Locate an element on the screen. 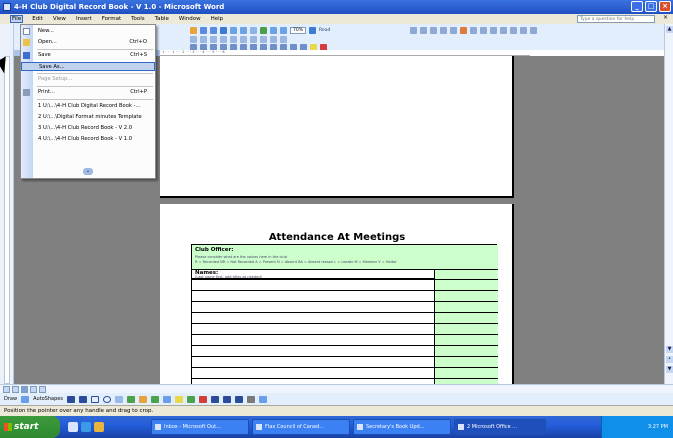 Image resolution: width=673 pixels, height=438 pixels. less-contrast-icon is located at coordinates (443, 30).